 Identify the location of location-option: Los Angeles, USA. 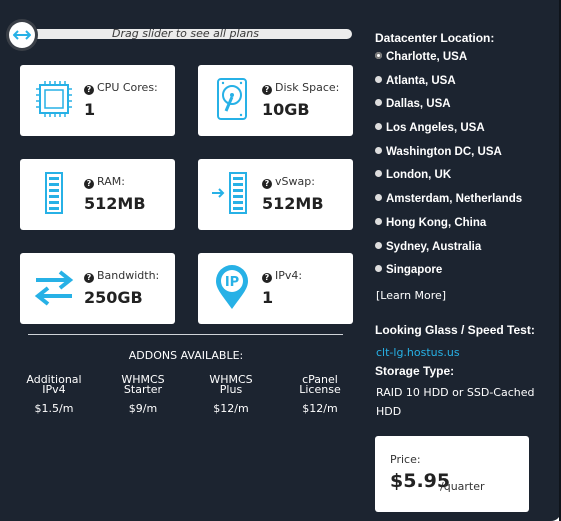
(448, 134).